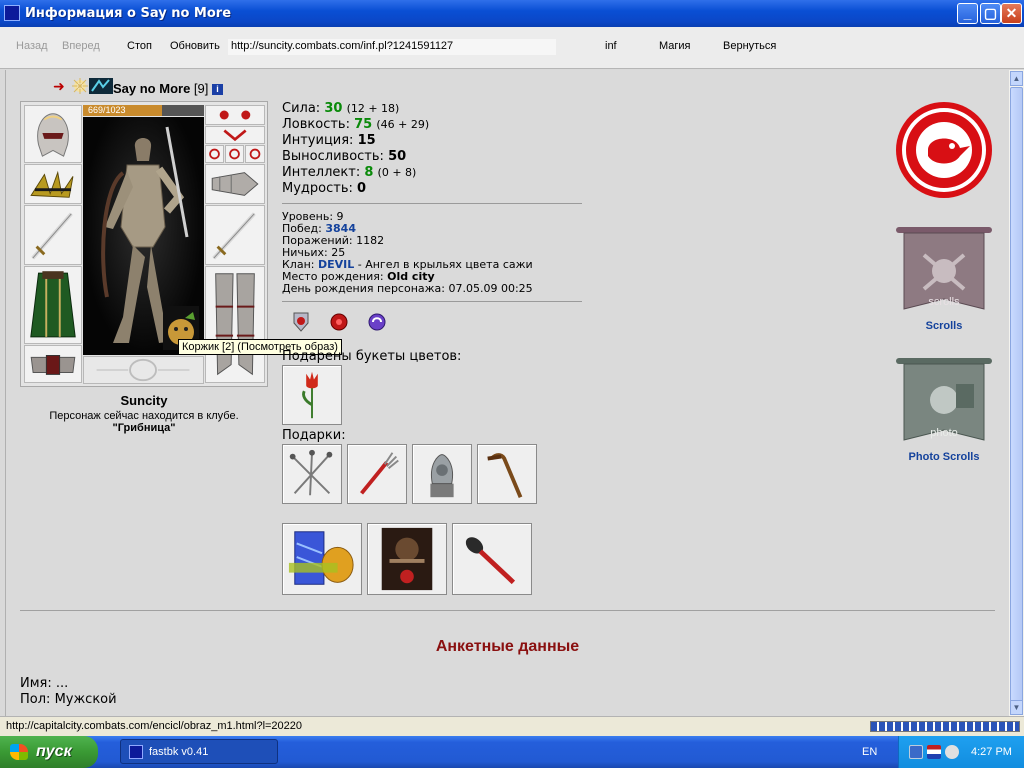 The image size is (1024, 768). I want to click on club-text: Персонаж сейчас находится в клубе., so click(144, 416).